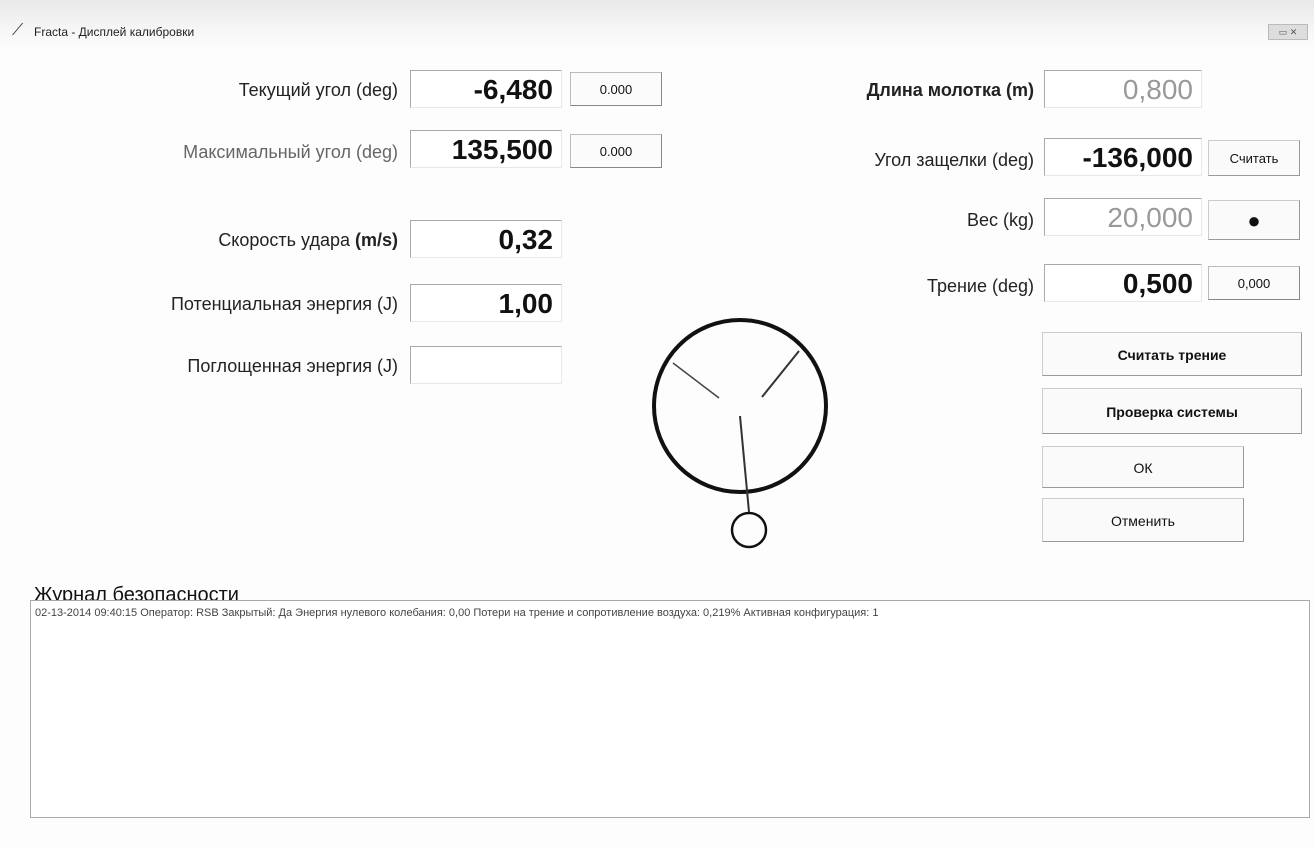 The image size is (1314, 847). What do you see at coordinates (954, 160) in the screenshot?
I see `latch-angle-label: Угол защелки (deg)` at bounding box center [954, 160].